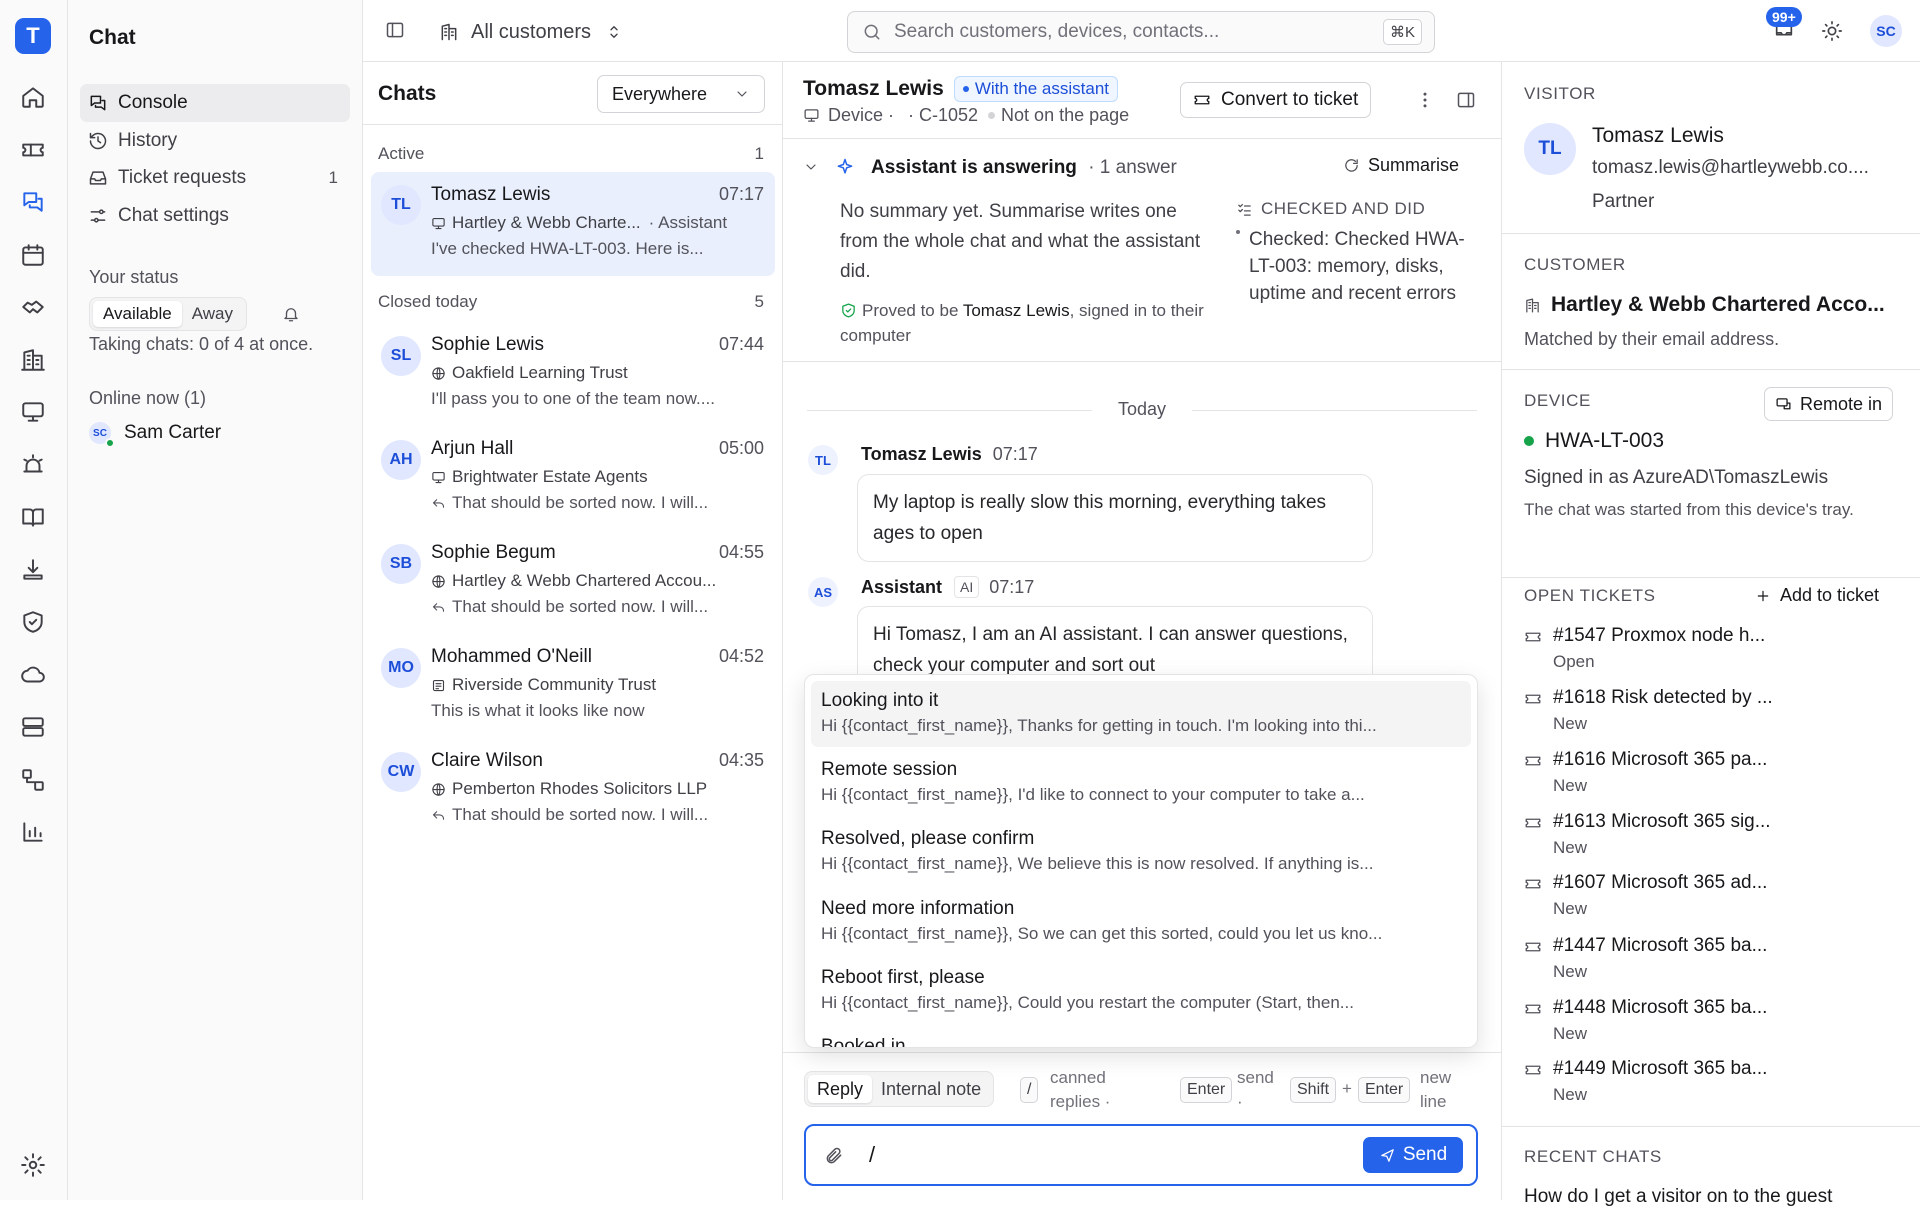 Image resolution: width=1920 pixels, height=1208 pixels. I want to click on server-icon, so click(33, 727).